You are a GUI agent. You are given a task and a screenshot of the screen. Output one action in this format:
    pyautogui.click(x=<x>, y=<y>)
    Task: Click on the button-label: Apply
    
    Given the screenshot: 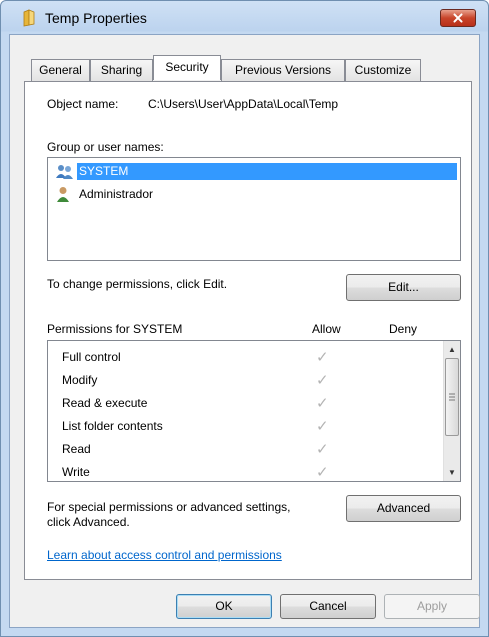 What is the action you would take?
    pyautogui.click(x=432, y=606)
    